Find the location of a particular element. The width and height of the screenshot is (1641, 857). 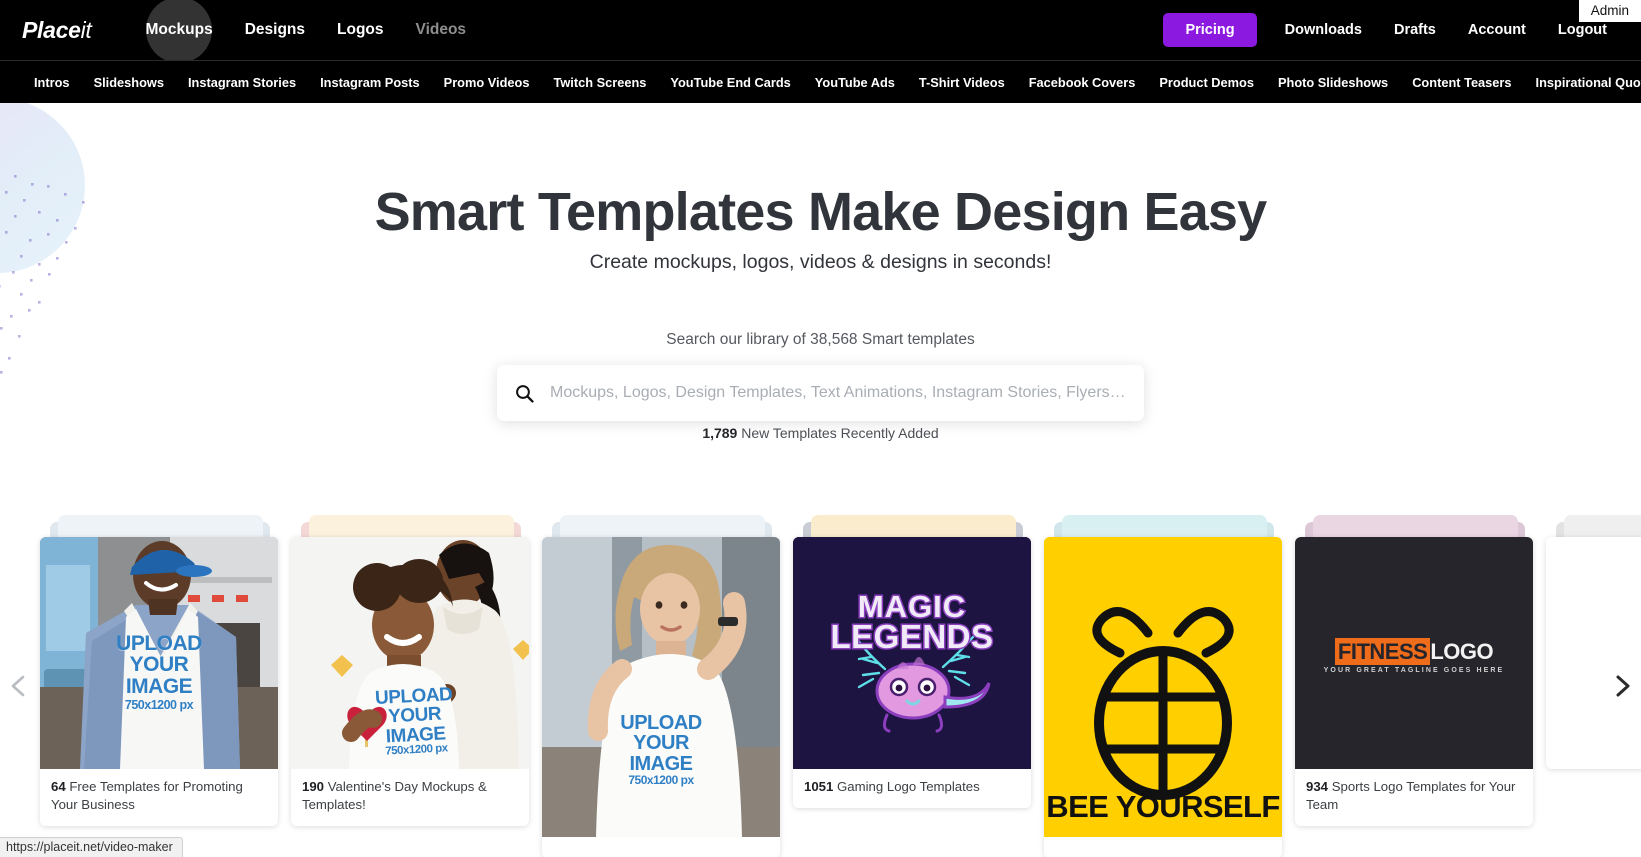

template-card: BEE YOURSELF is located at coordinates (1163, 697).